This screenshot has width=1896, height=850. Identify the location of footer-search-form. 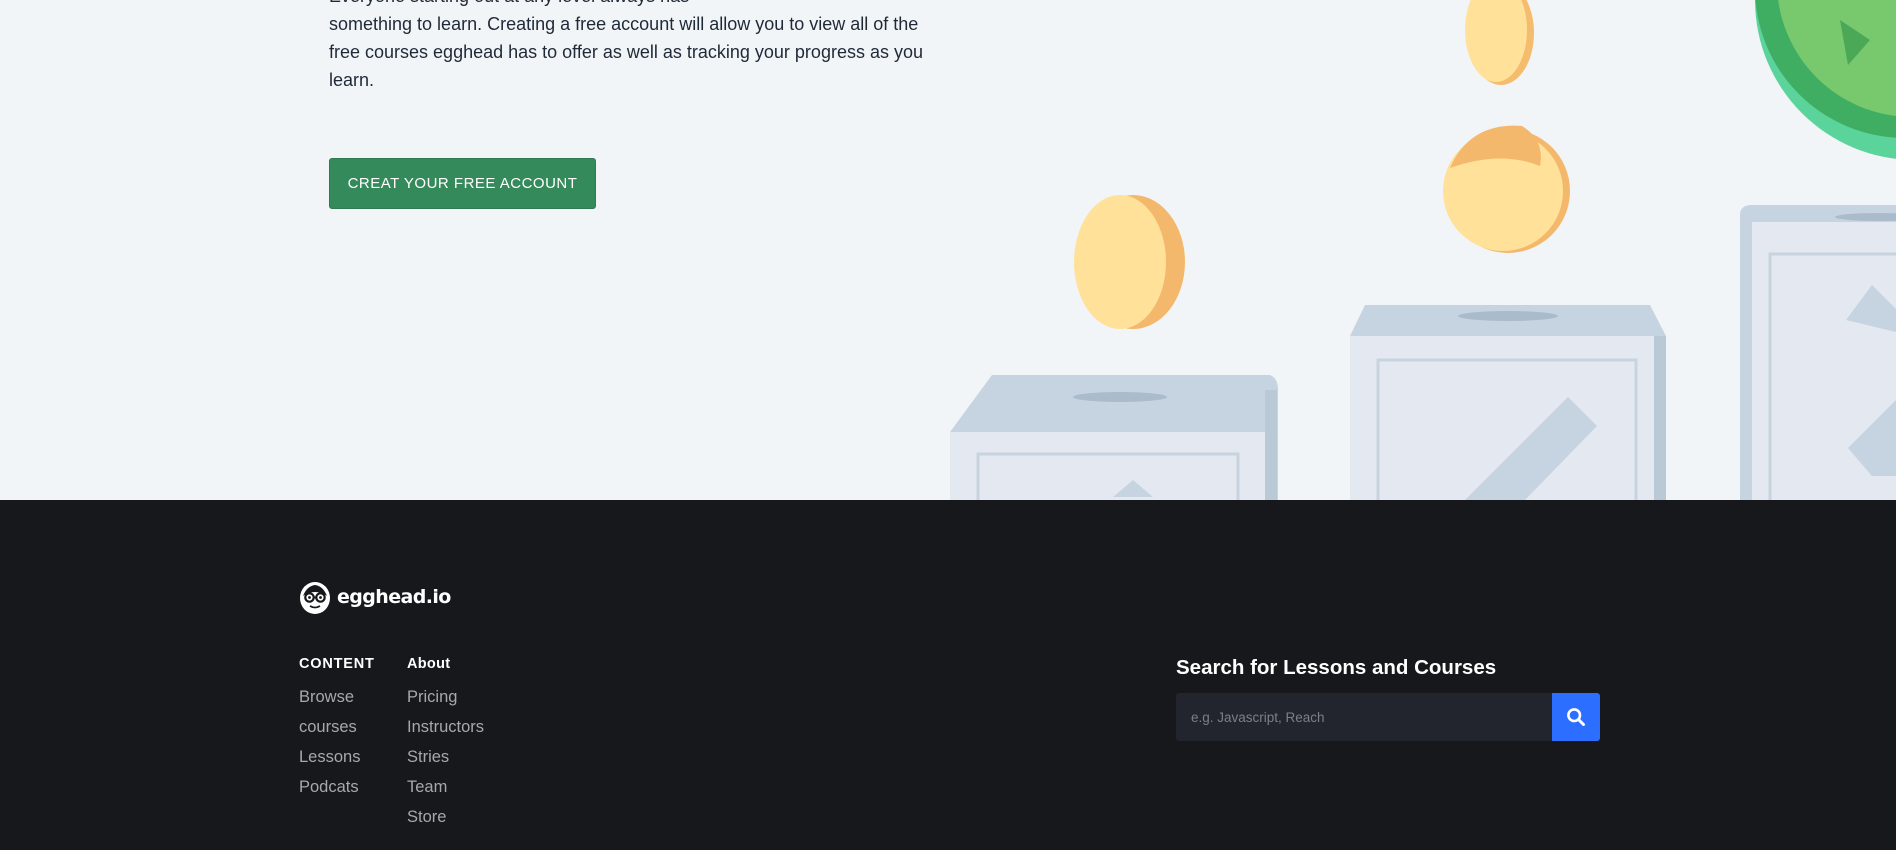
(1388, 717).